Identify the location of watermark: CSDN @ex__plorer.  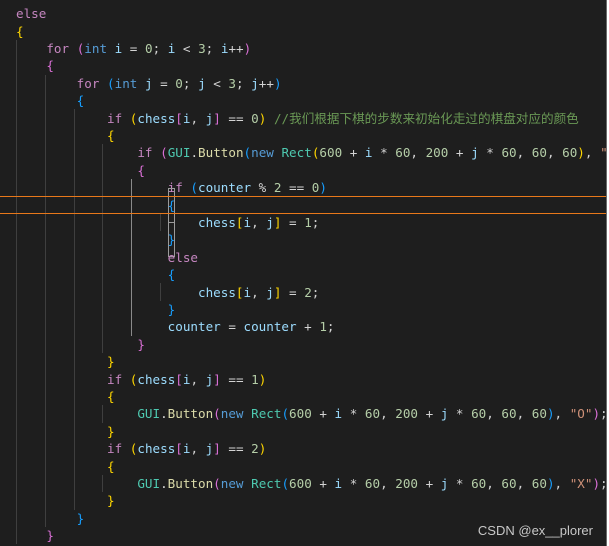
(535, 530).